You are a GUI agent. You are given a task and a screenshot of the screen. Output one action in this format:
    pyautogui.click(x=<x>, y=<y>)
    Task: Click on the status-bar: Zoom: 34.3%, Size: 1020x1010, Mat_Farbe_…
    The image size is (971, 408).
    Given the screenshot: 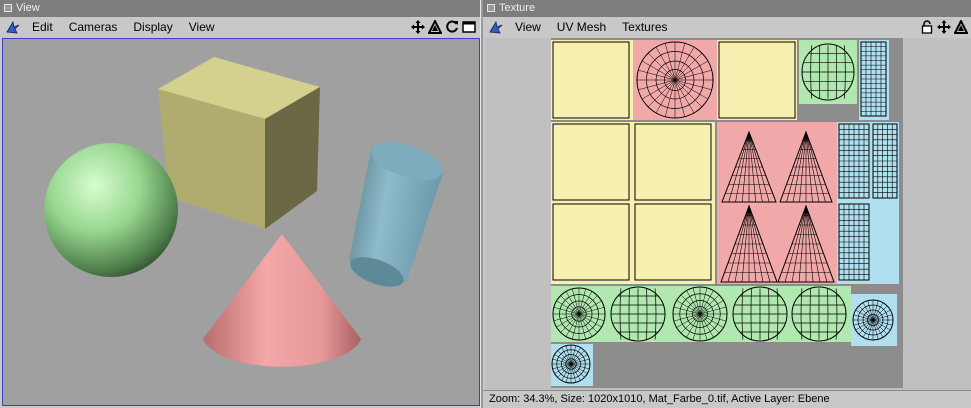 What is the action you would take?
    pyautogui.click(x=727, y=399)
    